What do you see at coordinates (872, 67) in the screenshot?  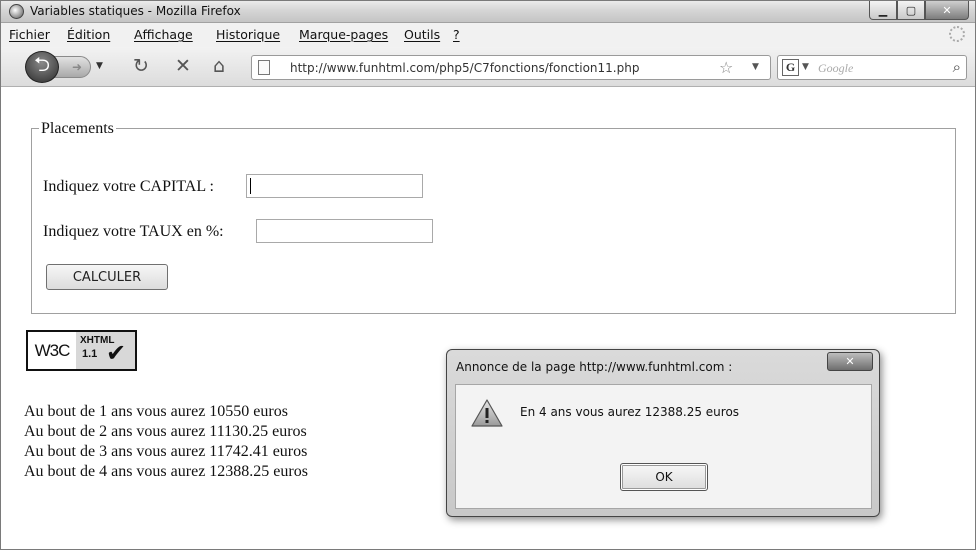 I see `search-bar: G ▼ Google ⌕` at bounding box center [872, 67].